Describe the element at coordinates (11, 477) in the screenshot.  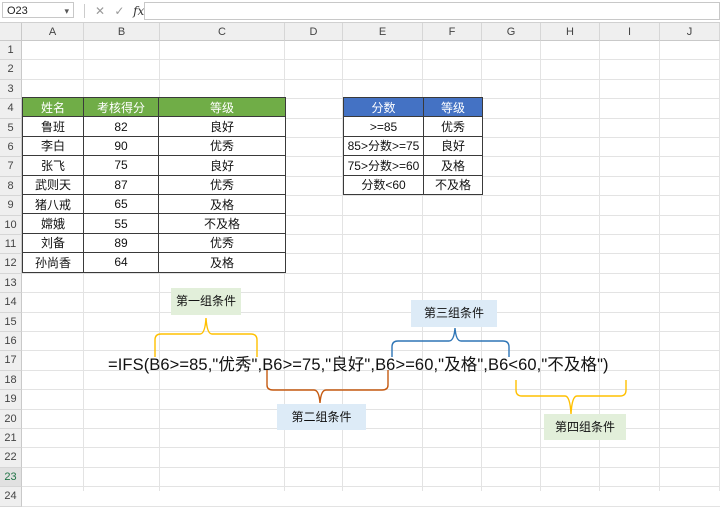
I see `row-header-23: 23` at that location.